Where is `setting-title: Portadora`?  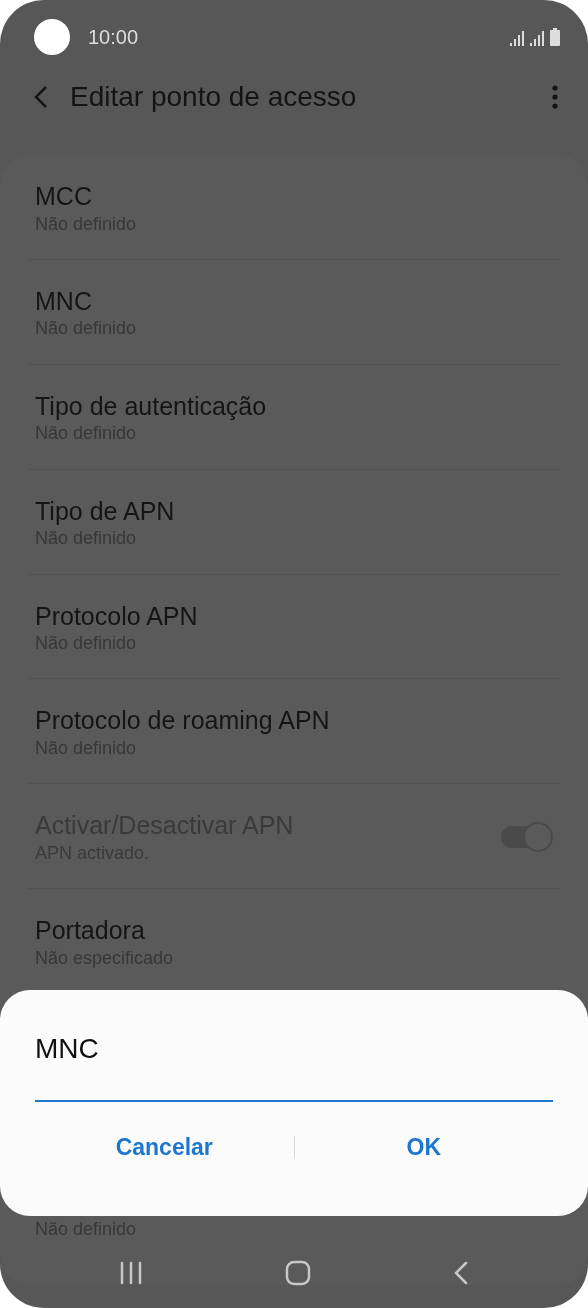
setting-title: Portadora is located at coordinates (90, 931).